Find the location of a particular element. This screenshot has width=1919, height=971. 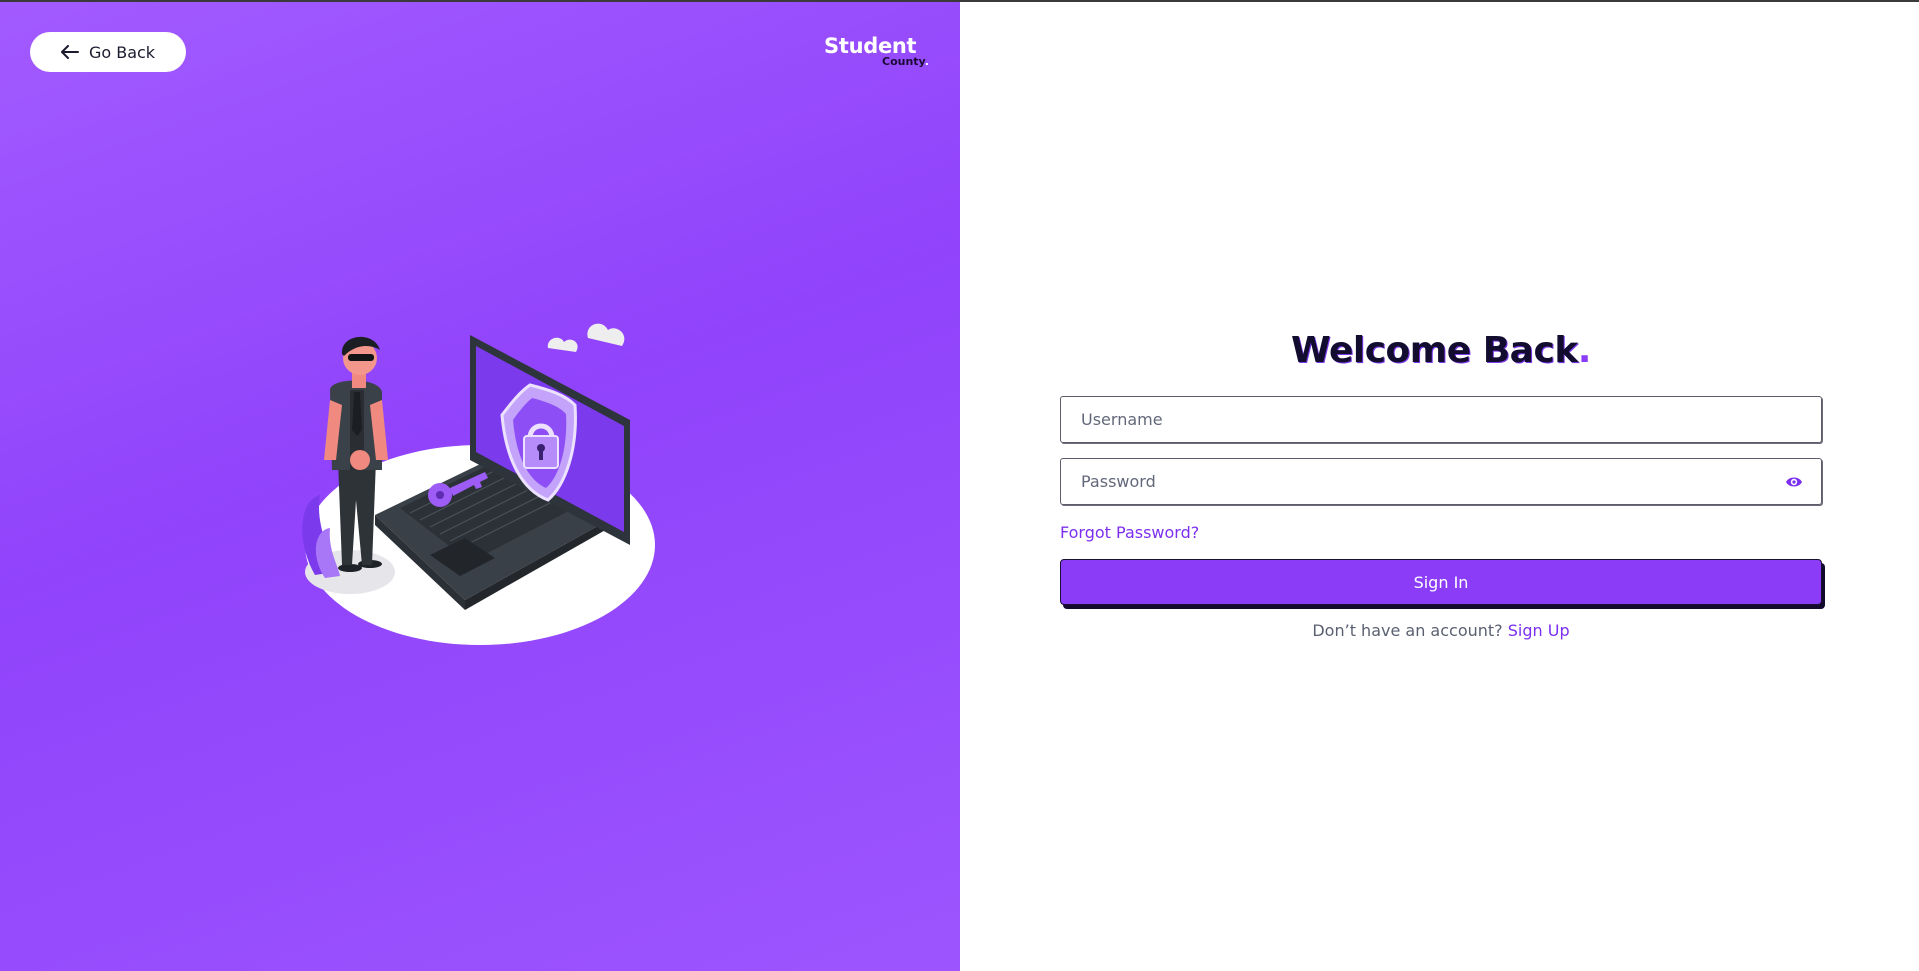

username-field-wrapper is located at coordinates (1441, 419).